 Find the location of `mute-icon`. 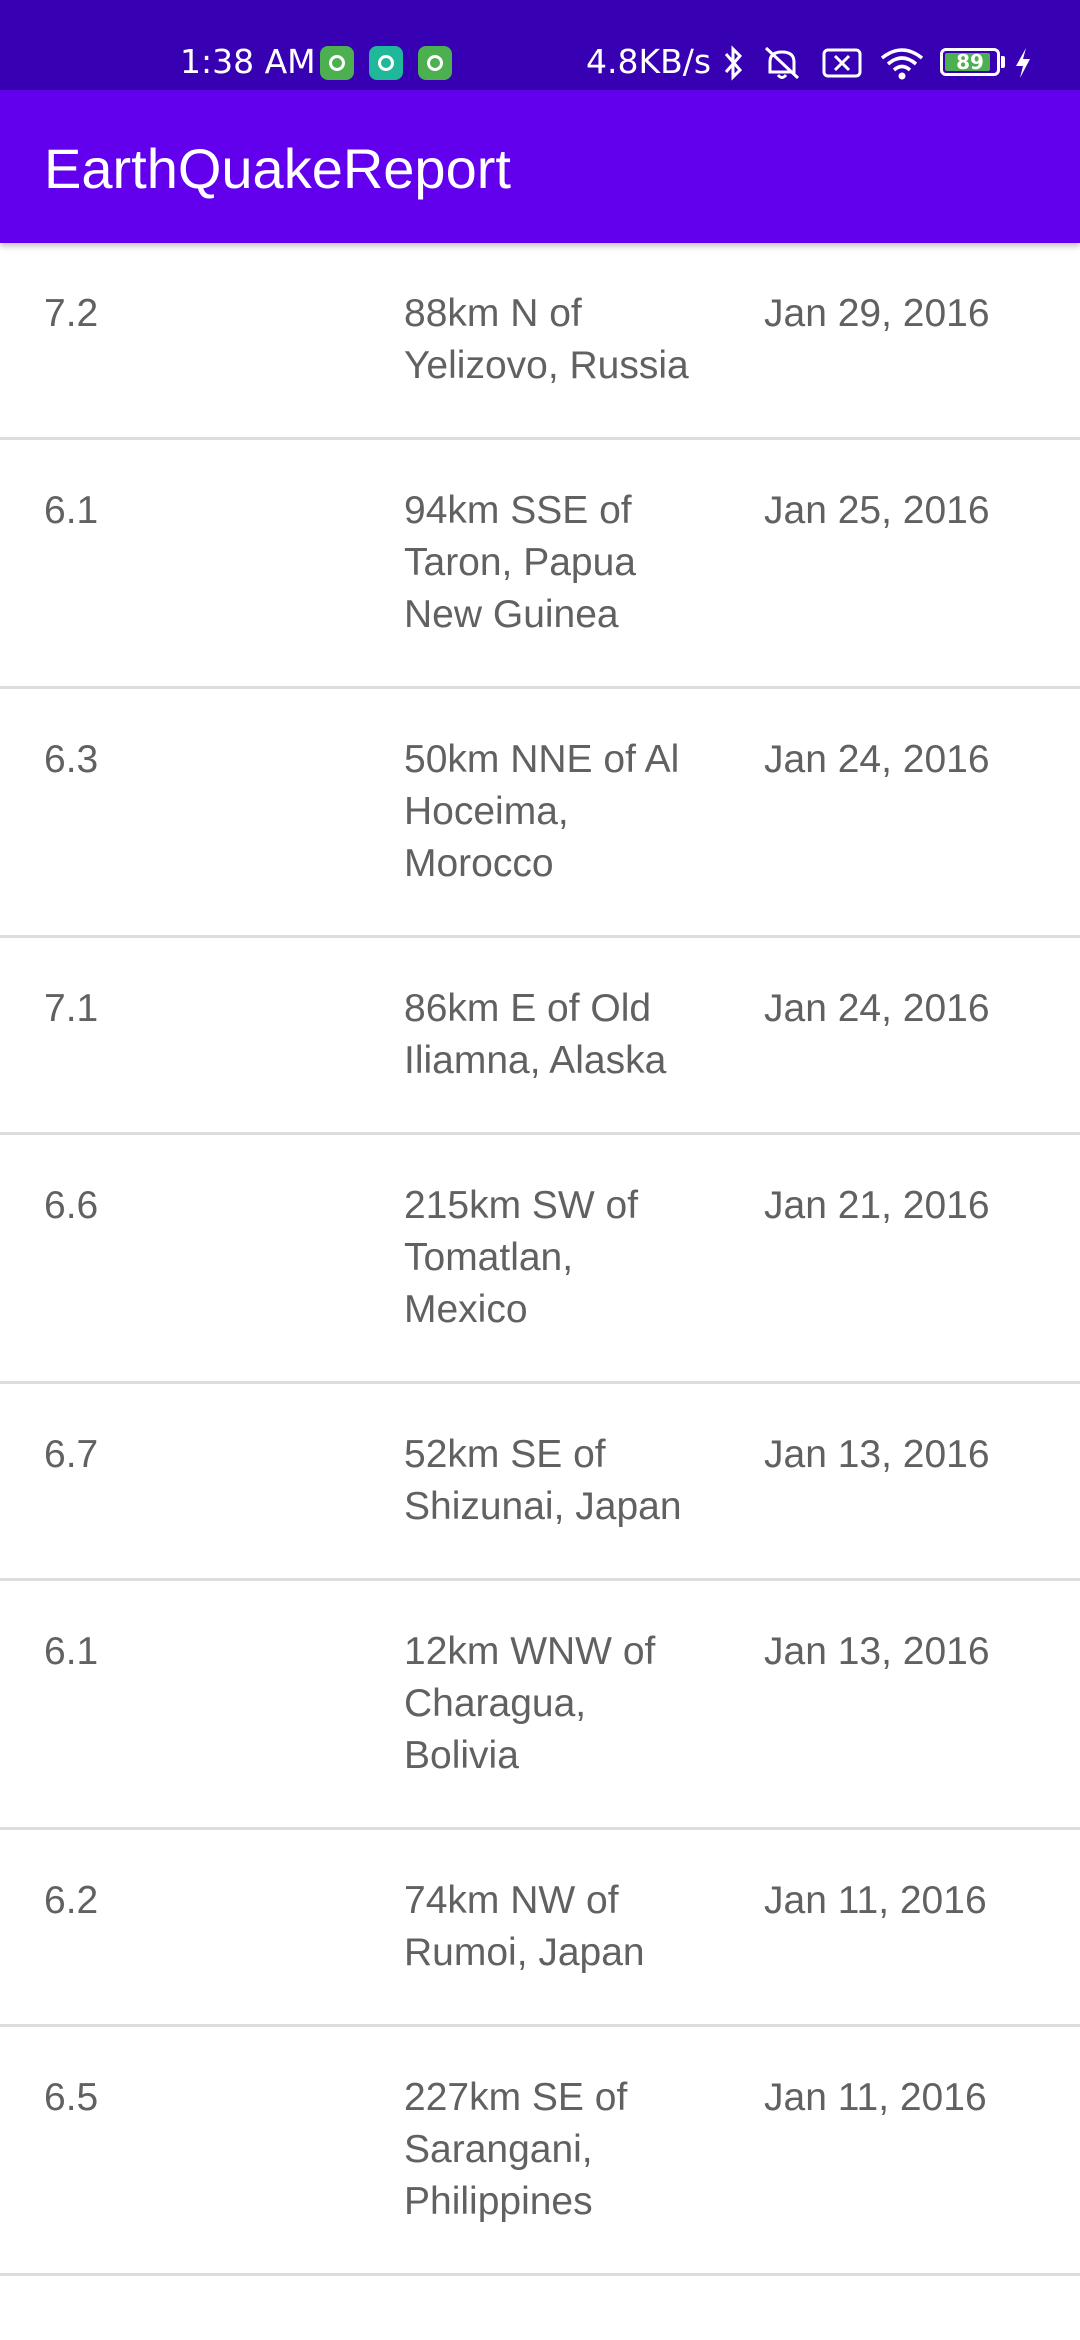

mute-icon is located at coordinates (782, 63).